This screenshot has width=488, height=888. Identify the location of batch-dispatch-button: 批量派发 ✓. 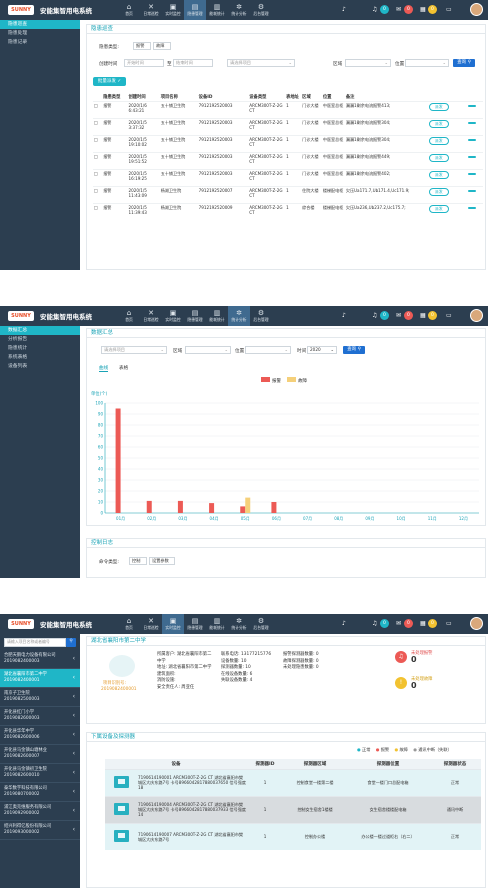
(109, 81).